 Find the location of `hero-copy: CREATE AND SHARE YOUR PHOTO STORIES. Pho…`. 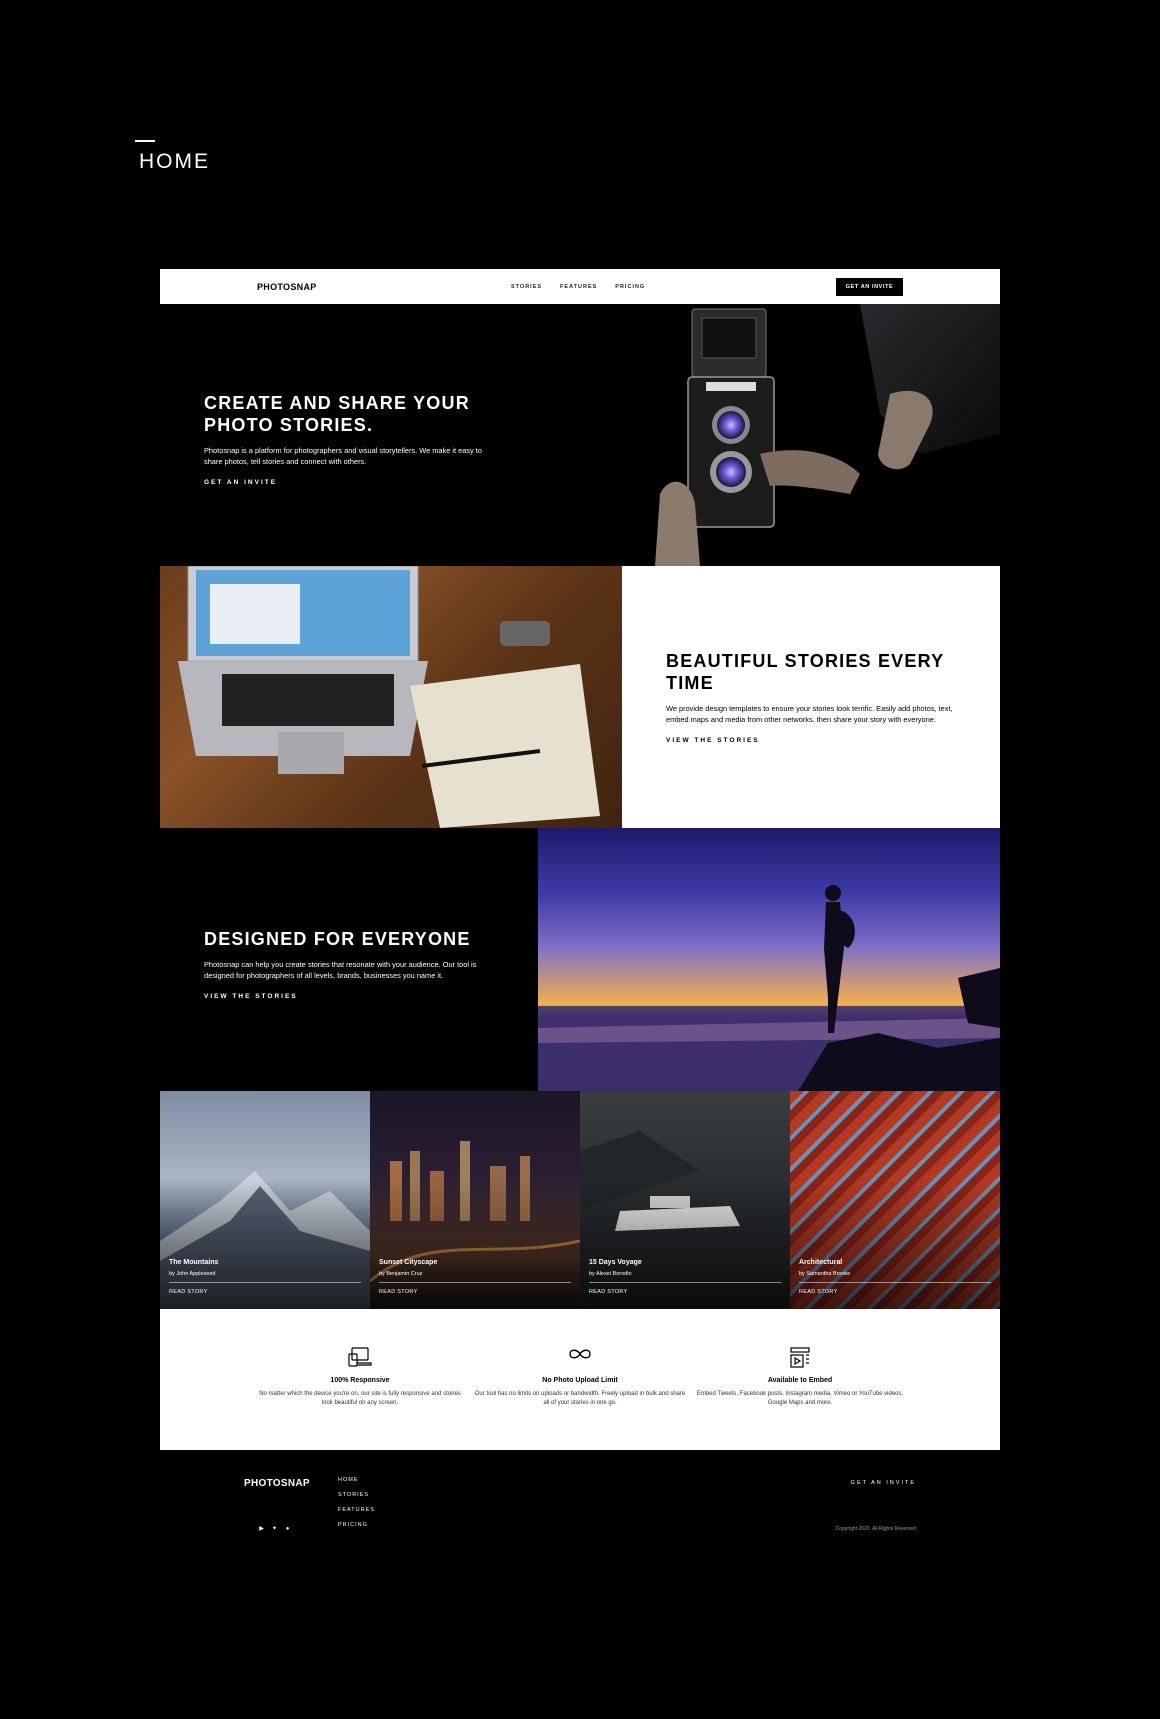

hero-copy: CREATE AND SHARE YOUR PHOTO STORIES. Pho… is located at coordinates (349, 439).